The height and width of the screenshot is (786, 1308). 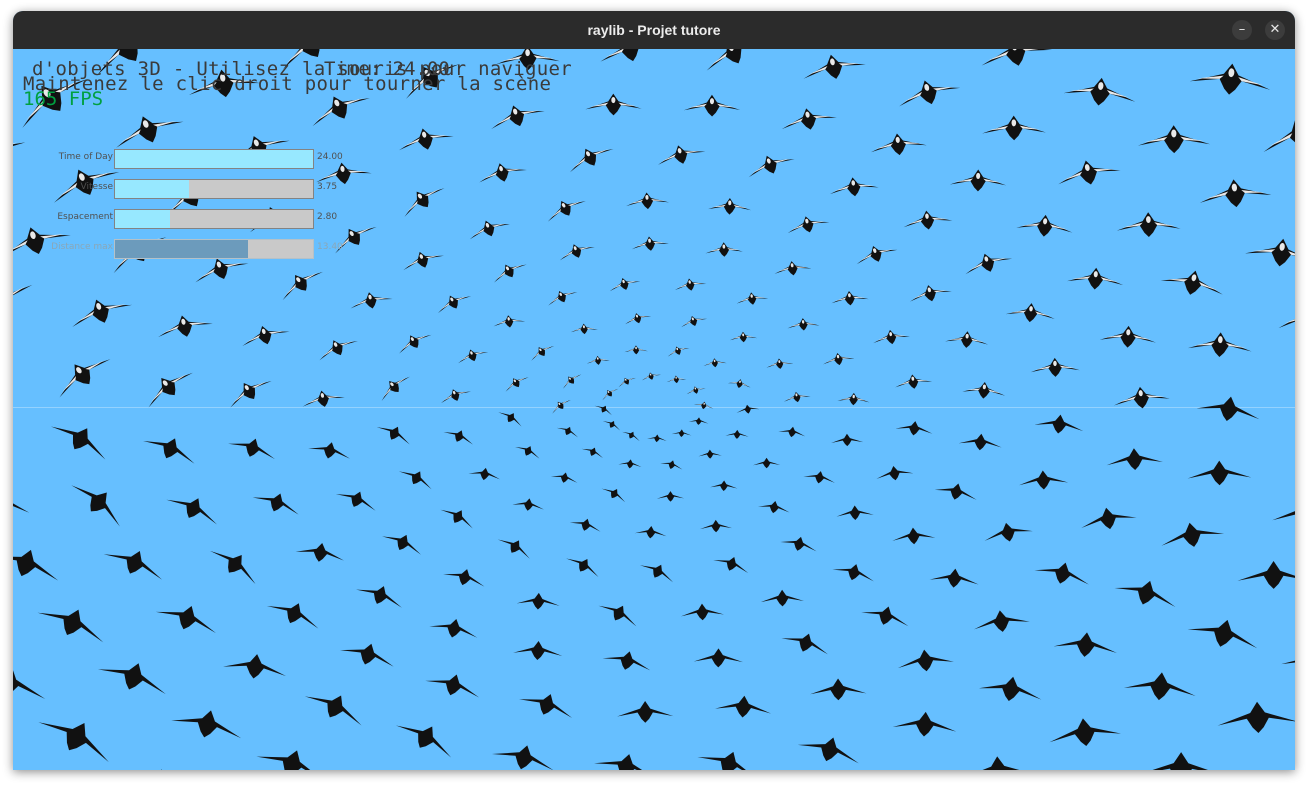 What do you see at coordinates (1242, 30) in the screenshot?
I see `minimize-button: –` at bounding box center [1242, 30].